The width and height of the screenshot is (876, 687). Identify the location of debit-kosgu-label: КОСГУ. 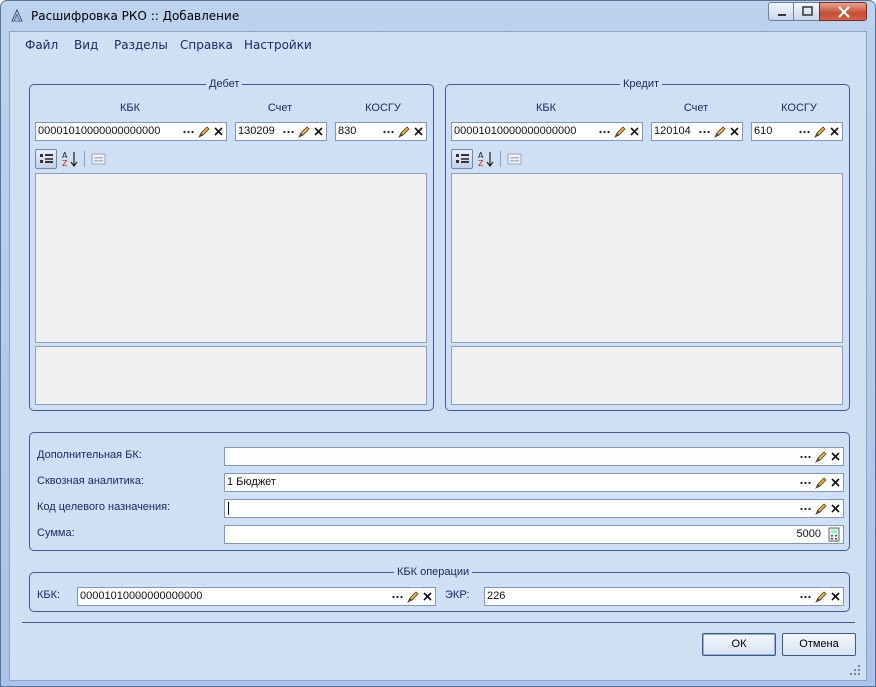
(383, 108).